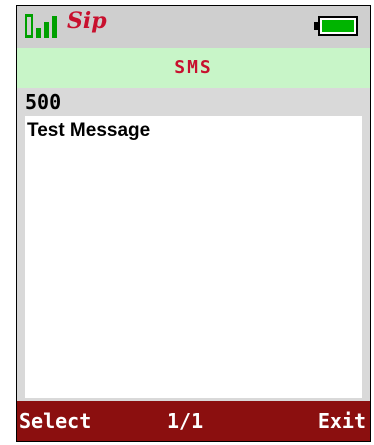 This screenshot has width=374, height=445. I want to click on page-indicator: 1/1, so click(185, 421).